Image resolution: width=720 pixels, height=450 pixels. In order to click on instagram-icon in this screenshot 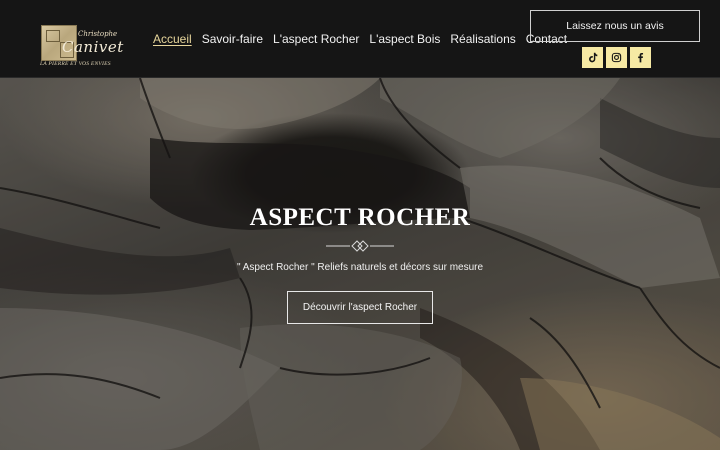, I will do `click(616, 57)`.